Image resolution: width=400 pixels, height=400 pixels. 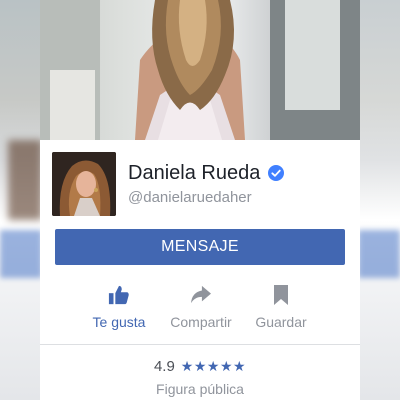 What do you see at coordinates (201, 294) in the screenshot?
I see `share-icon` at bounding box center [201, 294].